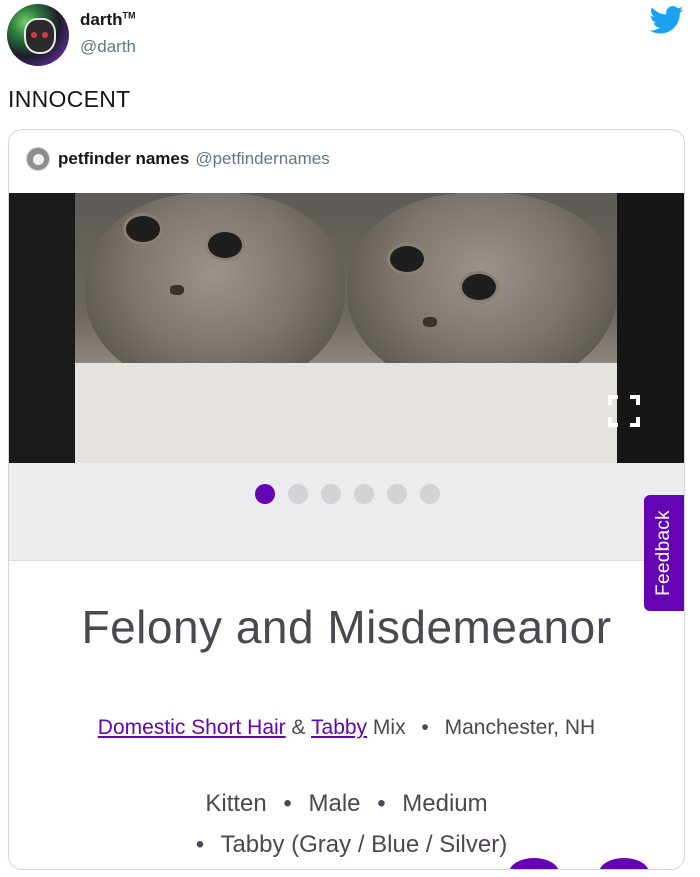  I want to click on avatar-character, so click(40, 36).